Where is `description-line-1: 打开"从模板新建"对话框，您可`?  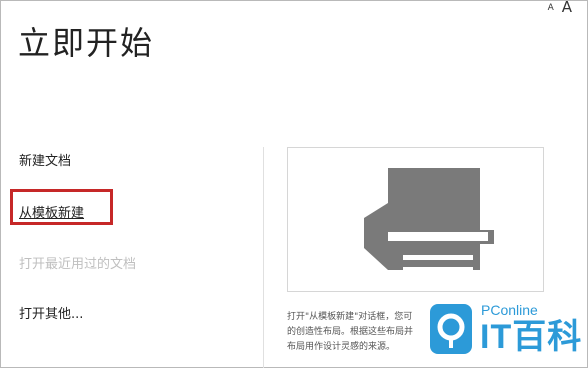 description-line-1: 打开"从模板新建"对话框，您可 is located at coordinates (350, 317).